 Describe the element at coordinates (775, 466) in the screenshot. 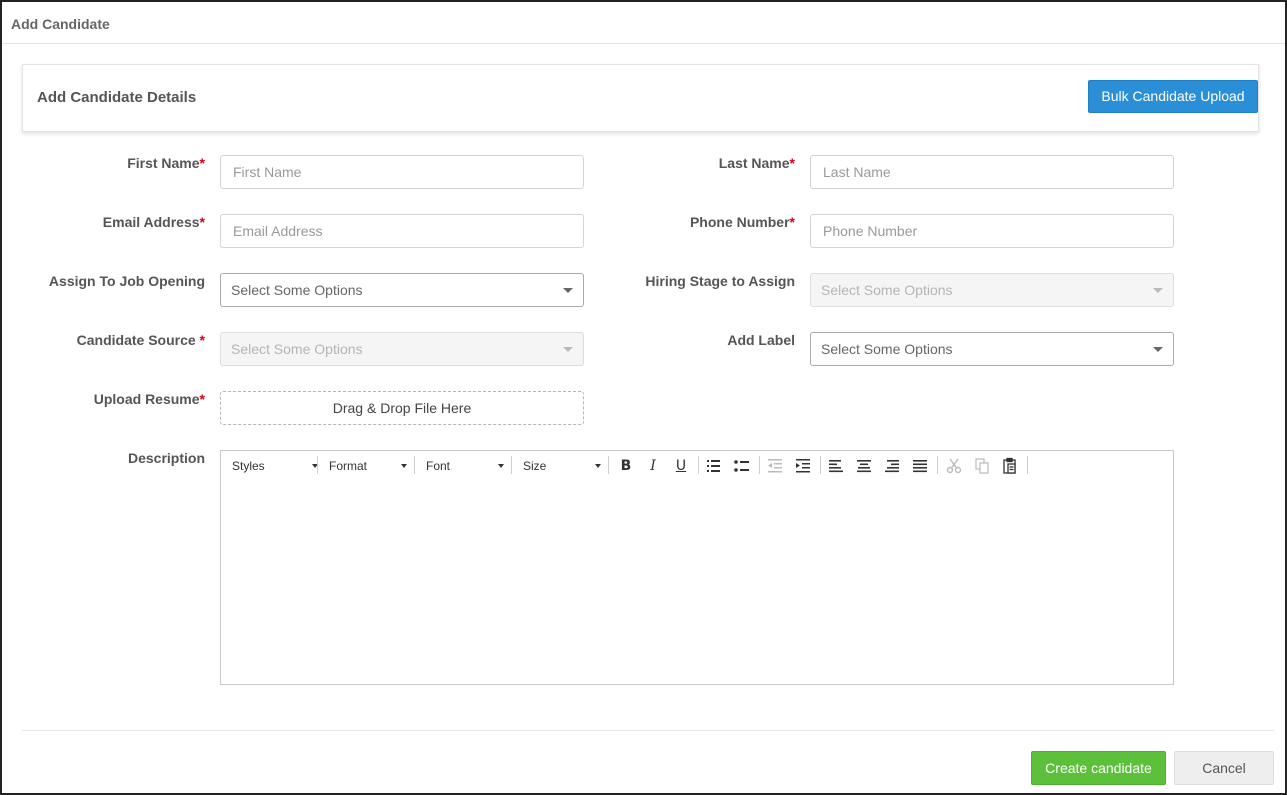

I see `outdent-icon` at that location.